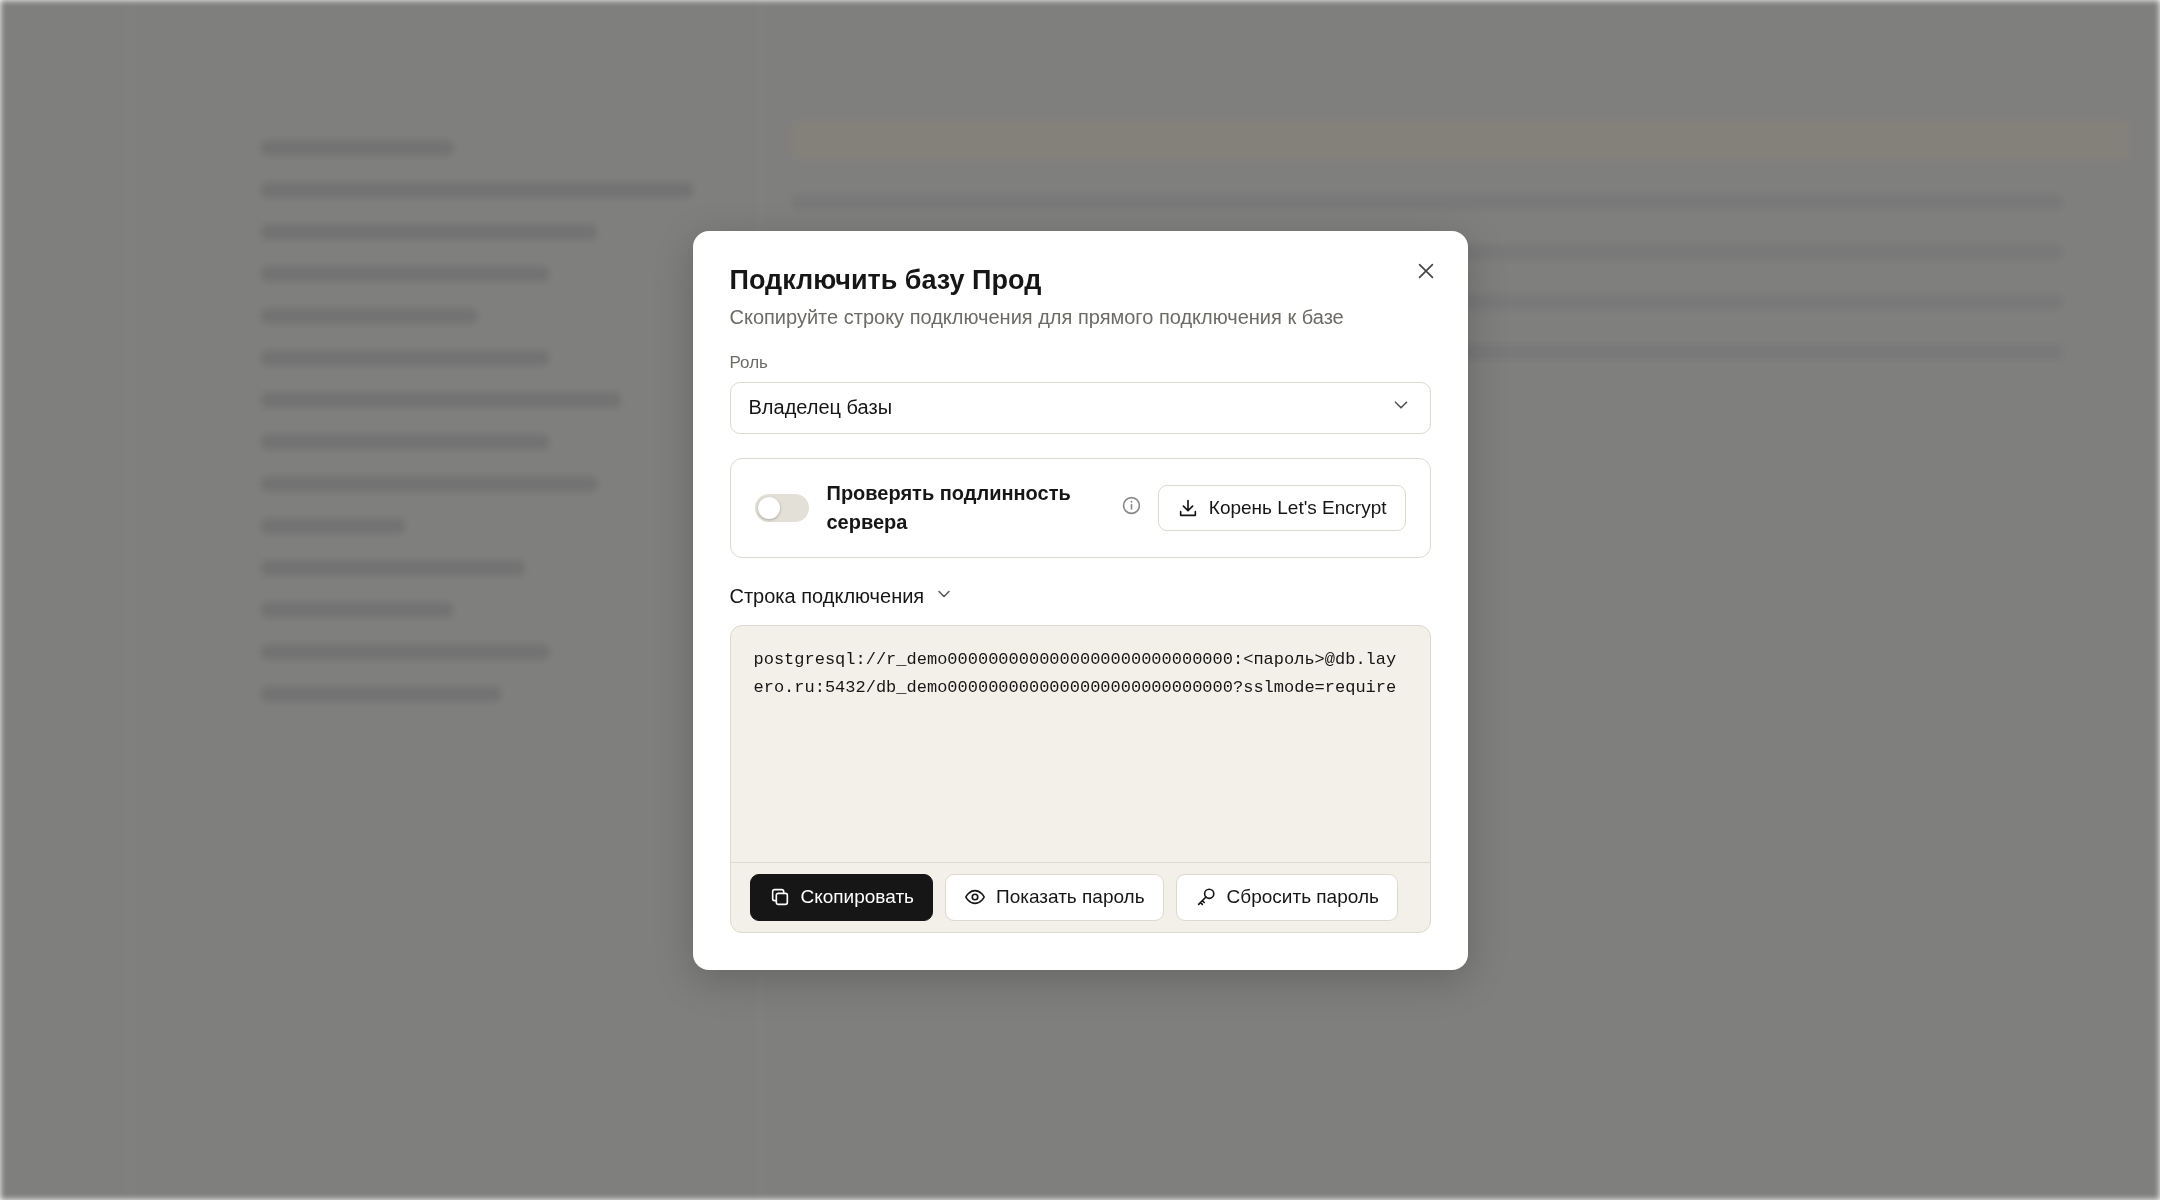 Image resolution: width=2160 pixels, height=1200 pixels. What do you see at coordinates (1286, 897) in the screenshot?
I see `reset-button: Сбросить пароль` at bounding box center [1286, 897].